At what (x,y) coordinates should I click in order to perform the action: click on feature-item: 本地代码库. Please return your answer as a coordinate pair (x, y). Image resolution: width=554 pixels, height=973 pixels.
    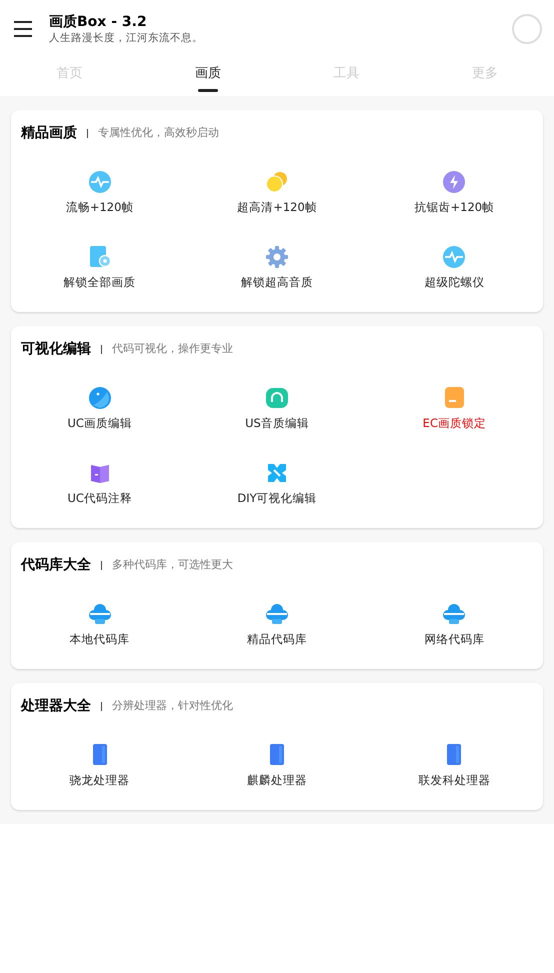
    Looking at the image, I should click on (99, 625).